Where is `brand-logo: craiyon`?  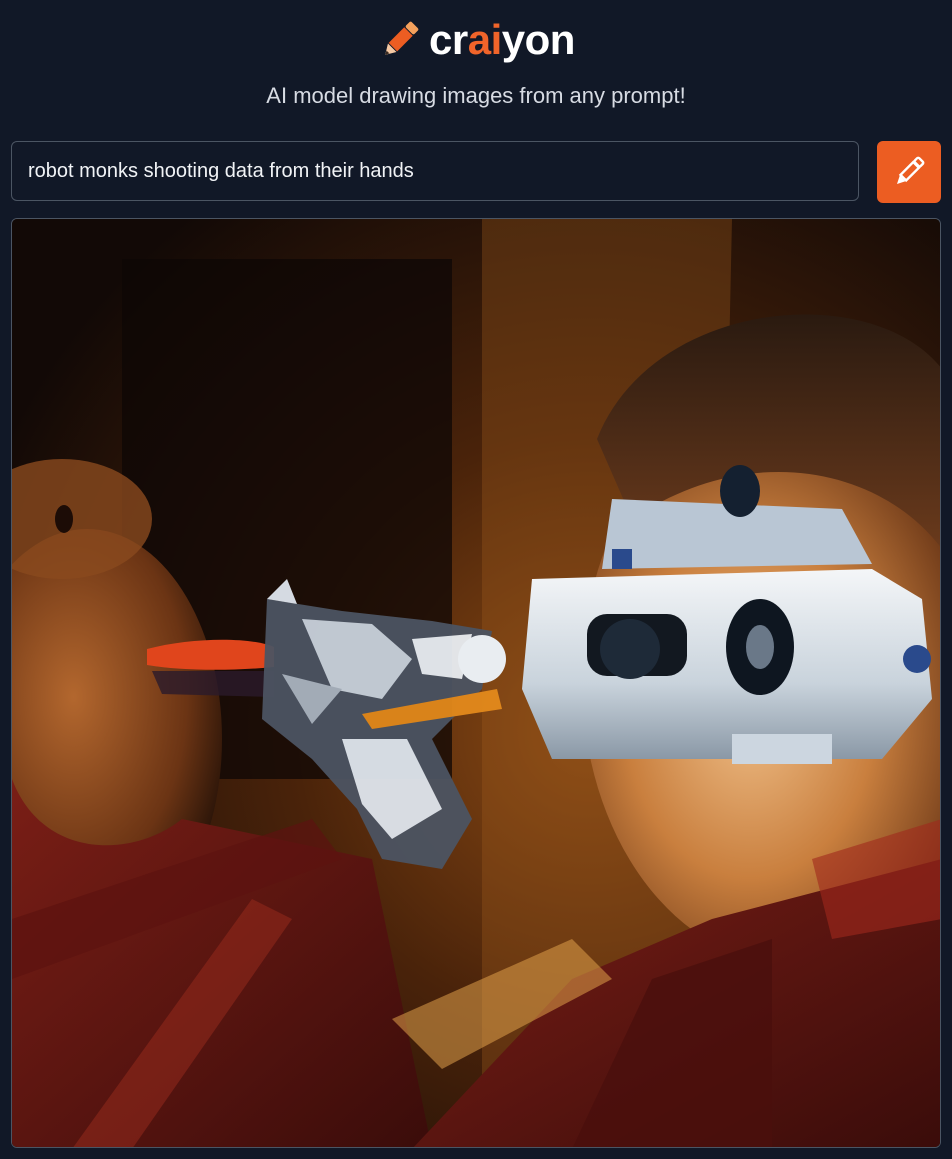 brand-logo: craiyon is located at coordinates (476, 40).